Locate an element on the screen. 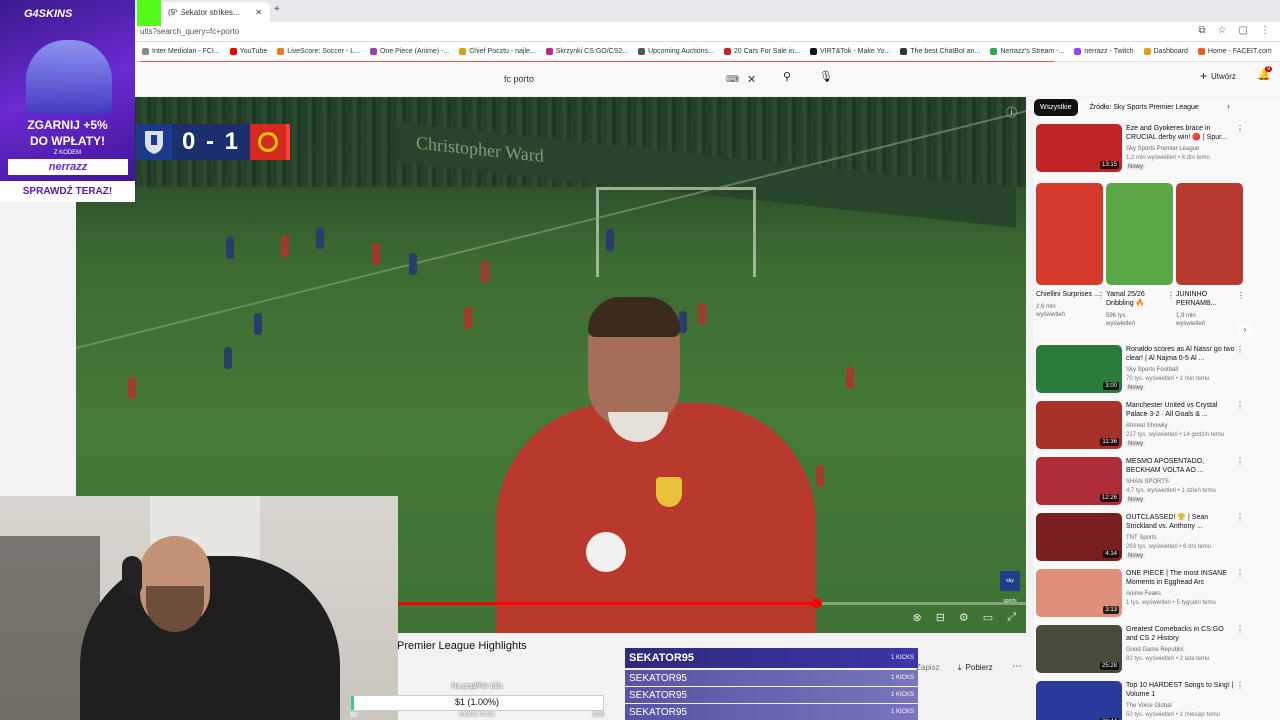  bookmark-item: Home - FACEIT.com is located at coordinates (1234, 51).